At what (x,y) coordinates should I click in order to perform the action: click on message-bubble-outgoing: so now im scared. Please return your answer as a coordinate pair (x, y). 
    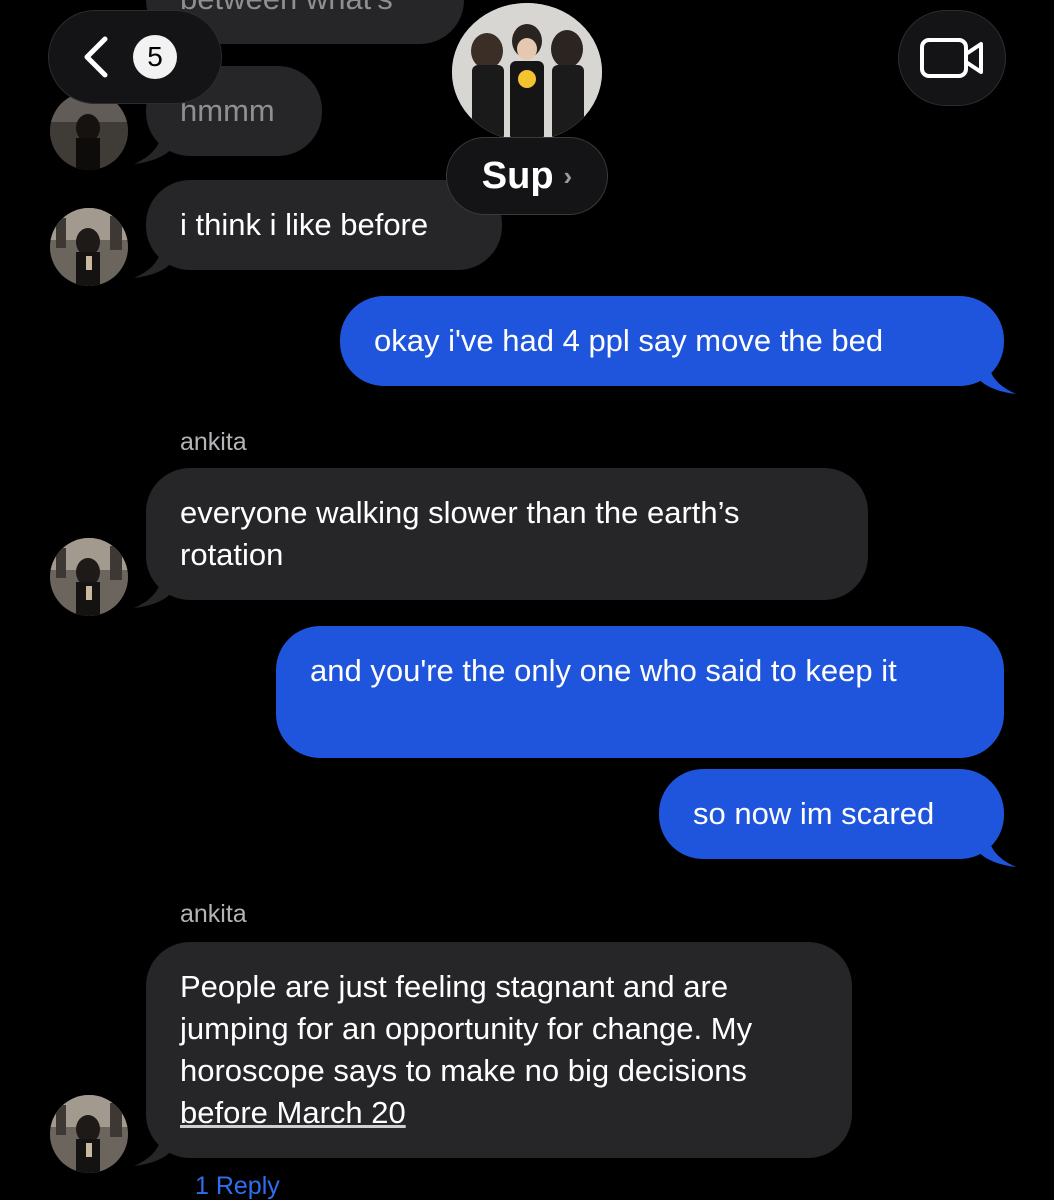
    Looking at the image, I should click on (837, 818).